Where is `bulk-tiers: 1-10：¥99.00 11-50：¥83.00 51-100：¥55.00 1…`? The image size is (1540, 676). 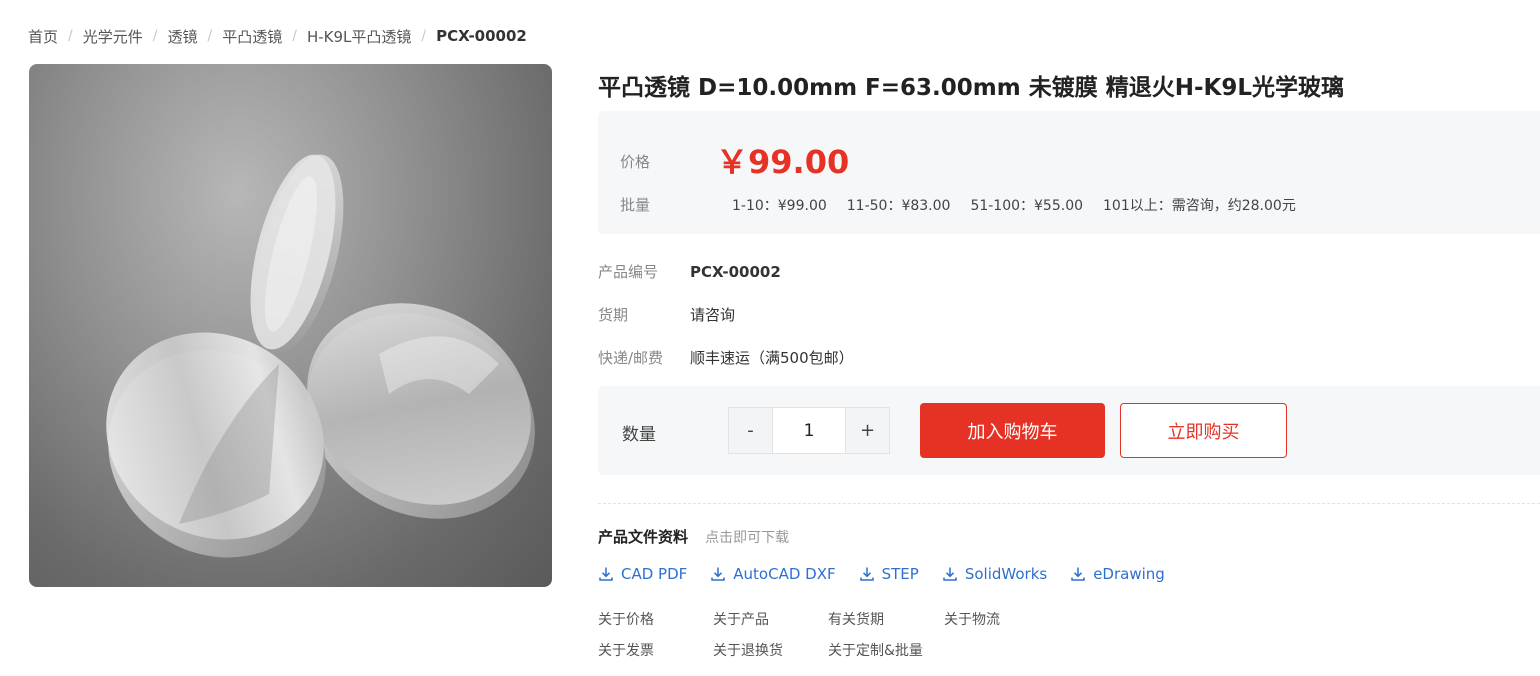 bulk-tiers: 1-10：¥99.00 11-50：¥83.00 51-100：¥55.00 1… is located at coordinates (1014, 205).